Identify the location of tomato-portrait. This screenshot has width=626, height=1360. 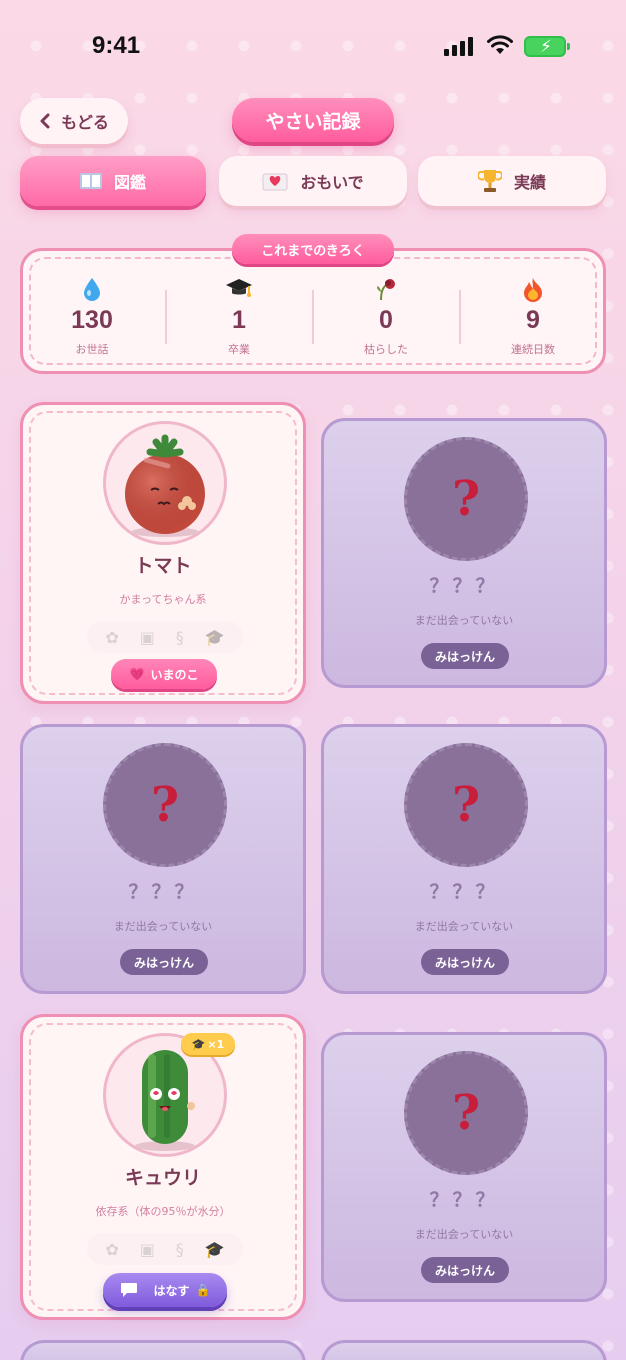
(165, 483).